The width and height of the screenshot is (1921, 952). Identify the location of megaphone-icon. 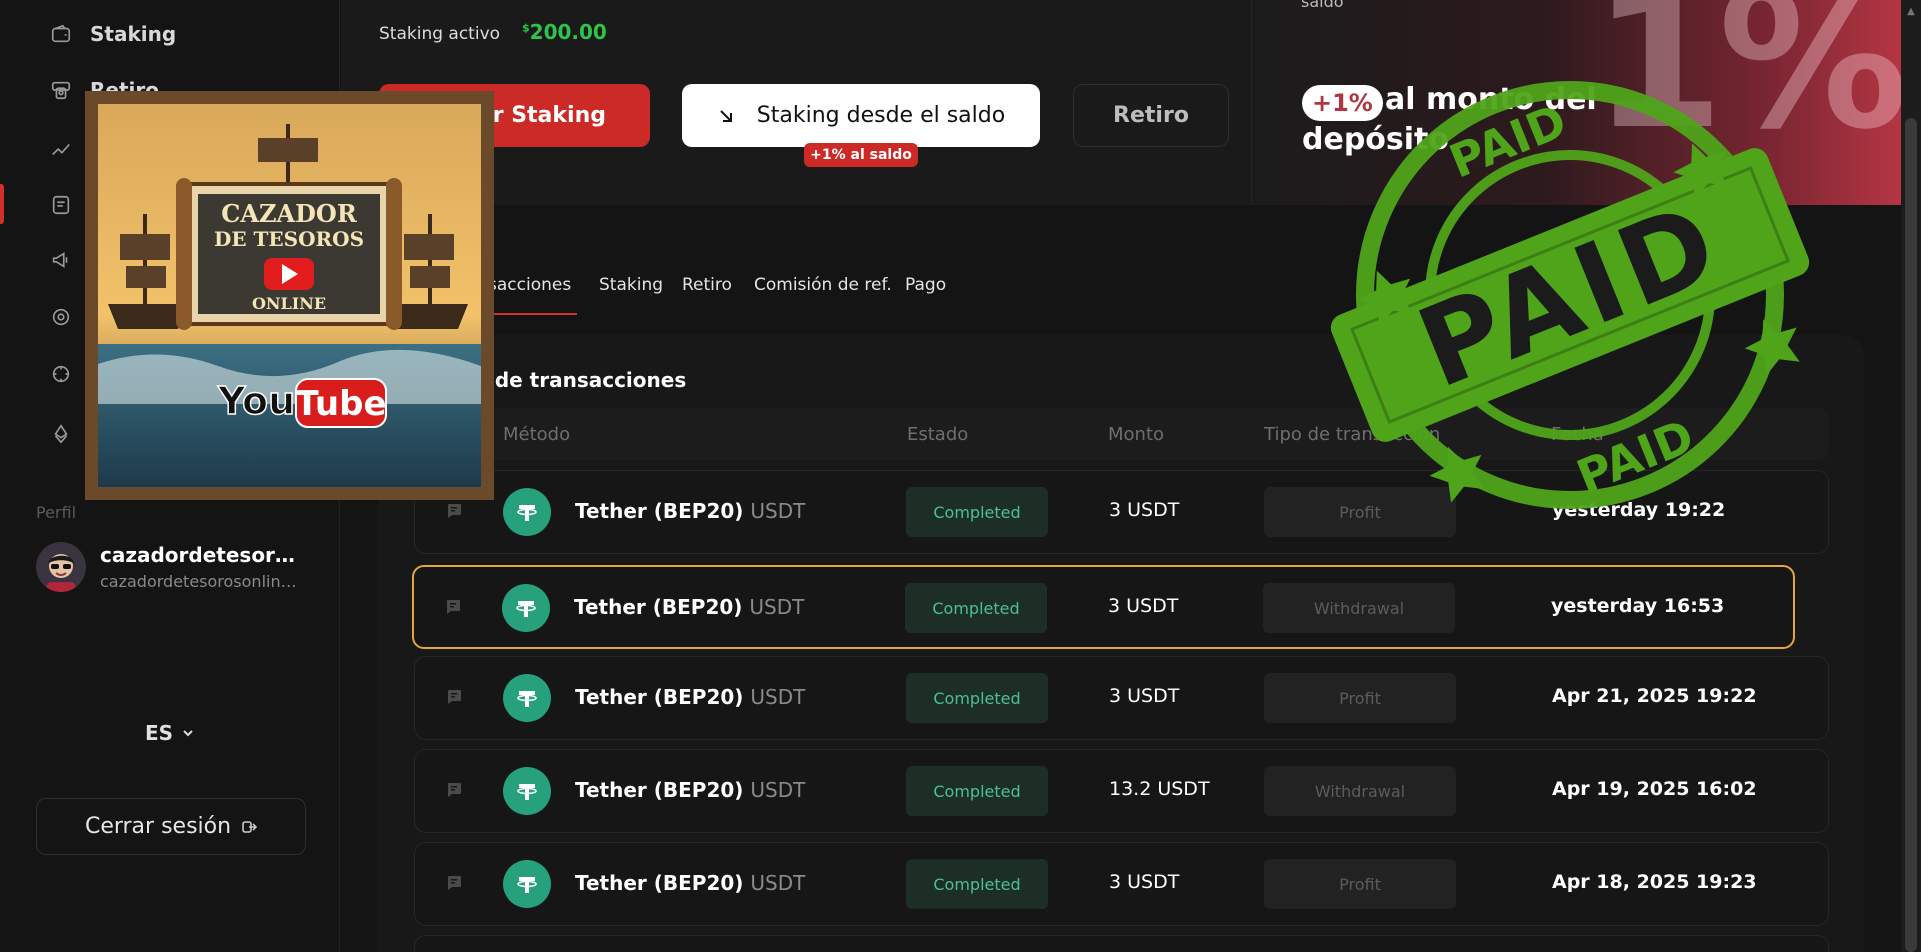
(61, 260).